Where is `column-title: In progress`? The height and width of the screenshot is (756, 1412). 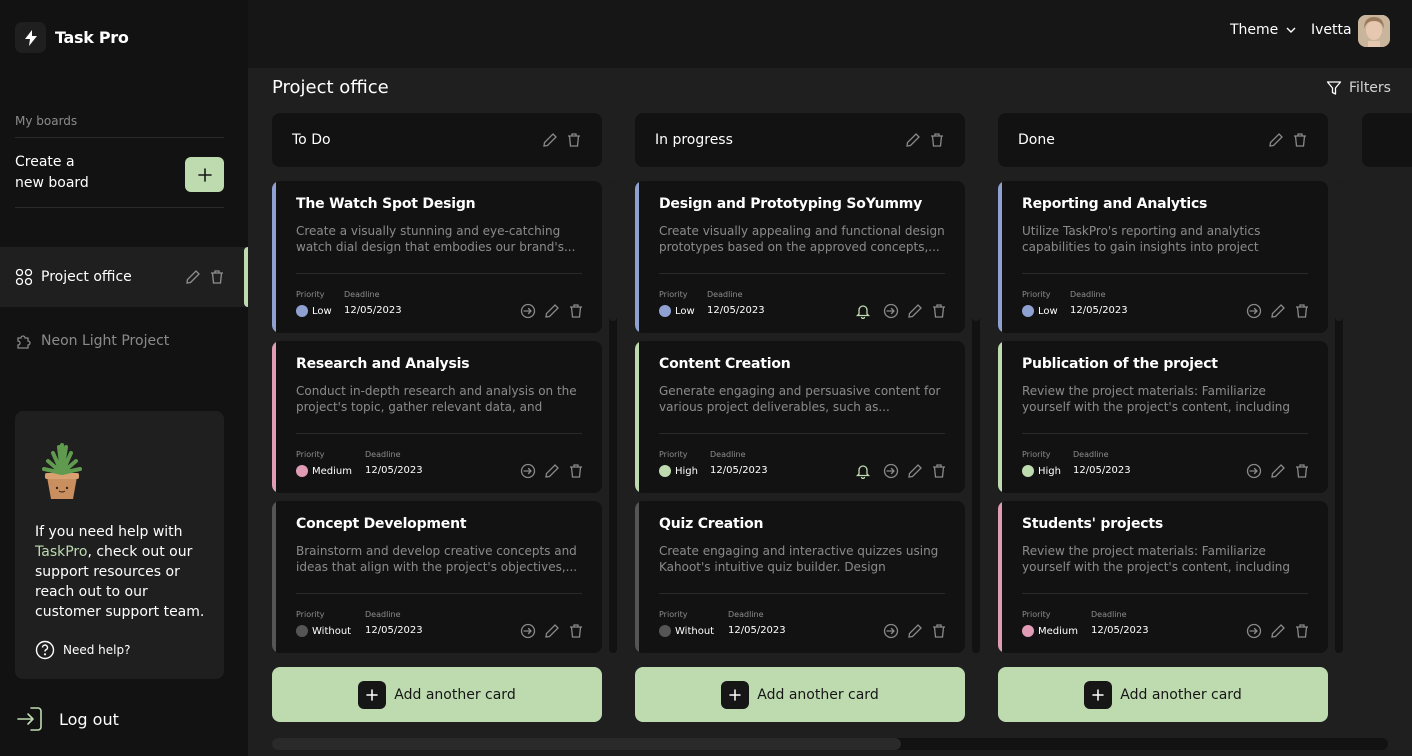
column-title: In progress is located at coordinates (694, 140).